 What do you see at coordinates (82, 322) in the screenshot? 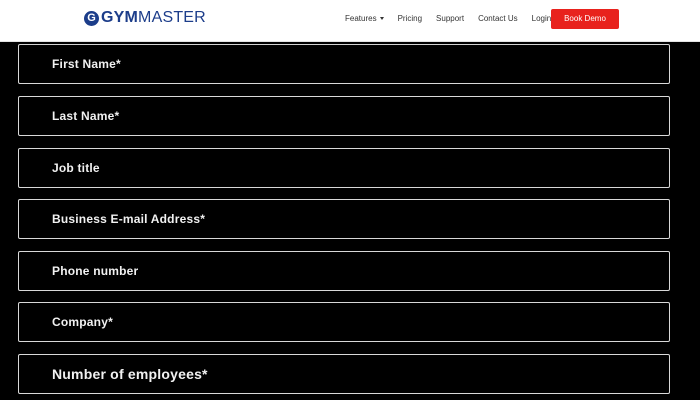
I see `company-label: Company*` at bounding box center [82, 322].